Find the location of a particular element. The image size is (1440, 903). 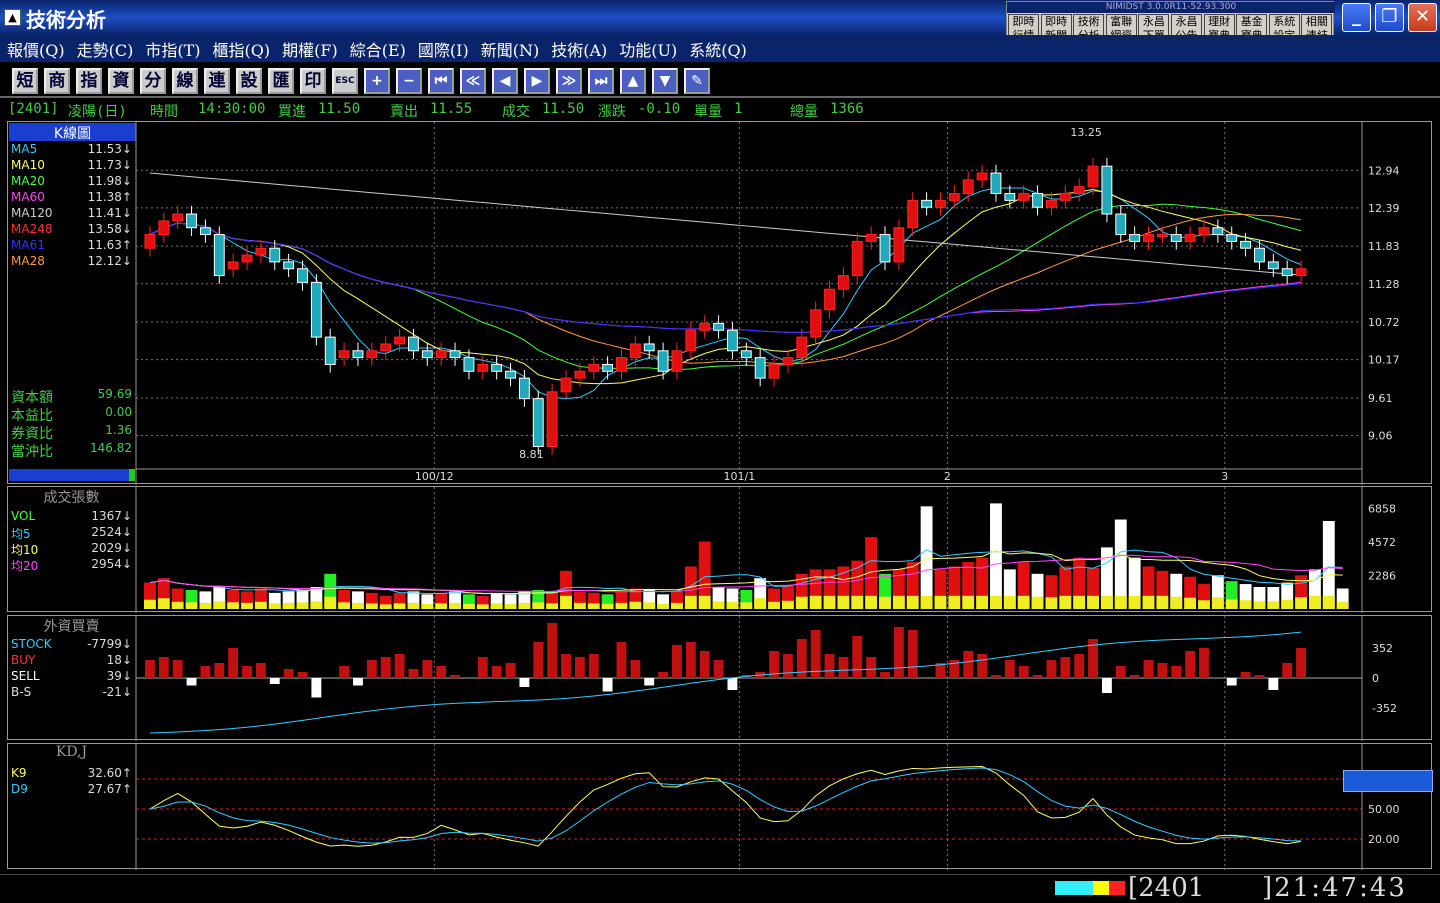

toolbar-button-5: 線 is located at coordinates (185, 81).